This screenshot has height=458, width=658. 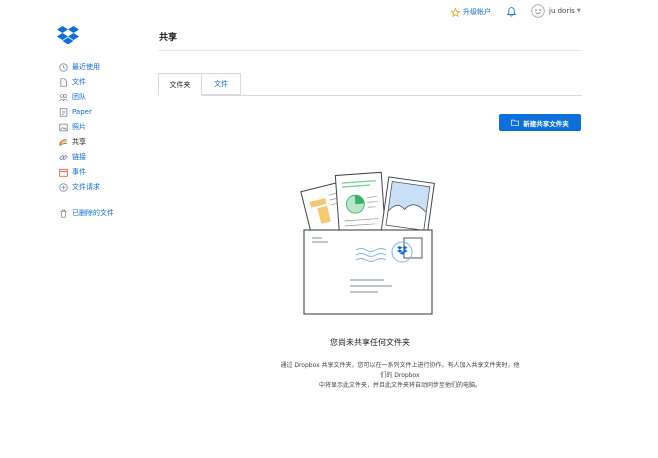 I want to click on sidebar-item-label: 文件请求, so click(x=86, y=187).